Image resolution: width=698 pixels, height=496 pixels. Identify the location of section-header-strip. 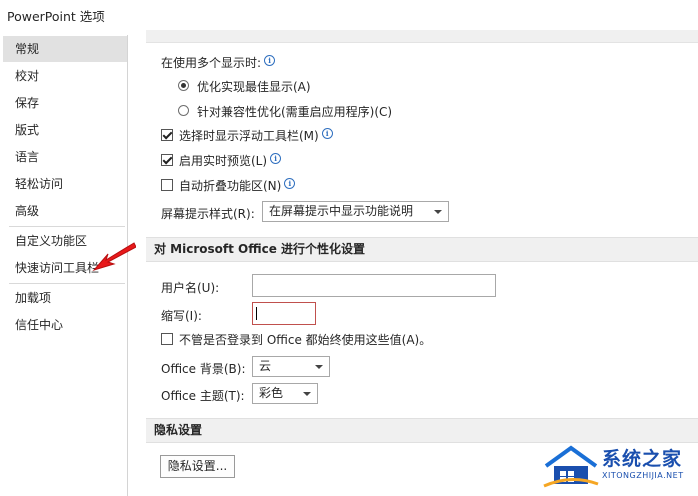
(422, 36).